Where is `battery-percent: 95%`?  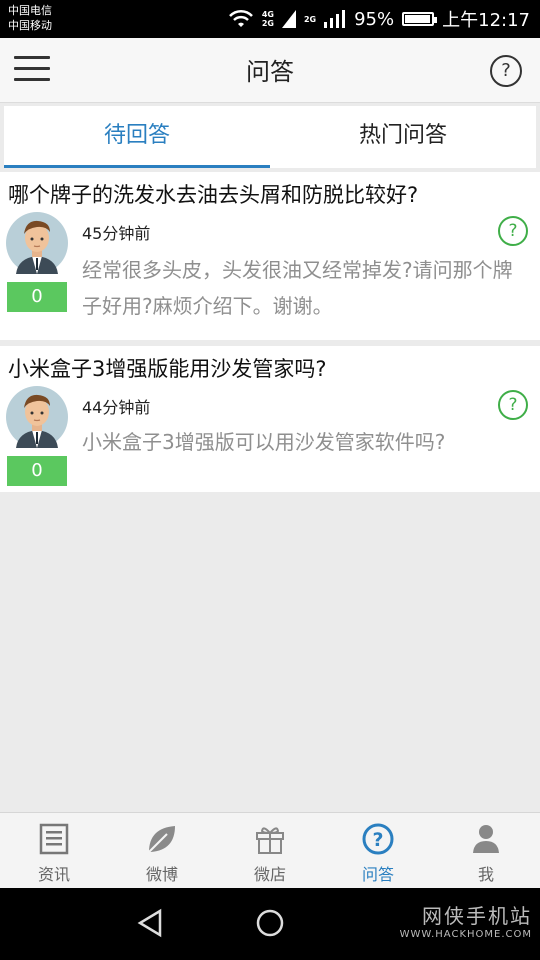
battery-percent: 95% is located at coordinates (374, 19).